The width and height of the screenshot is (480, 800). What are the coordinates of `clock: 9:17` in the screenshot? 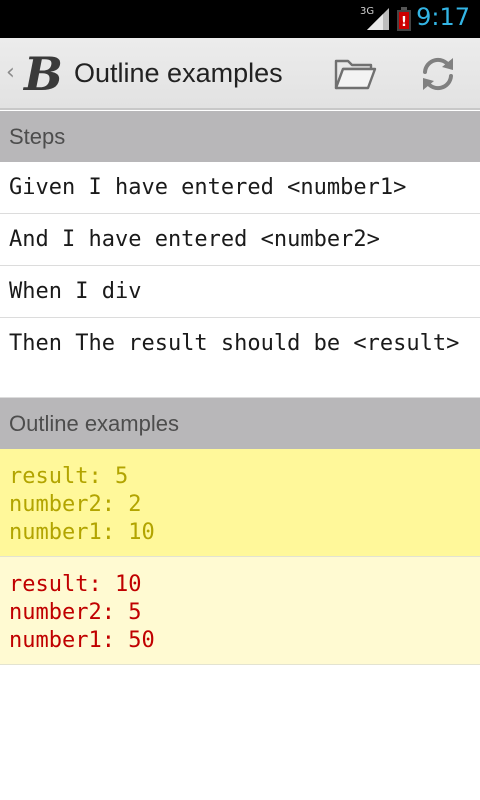 It's located at (443, 17).